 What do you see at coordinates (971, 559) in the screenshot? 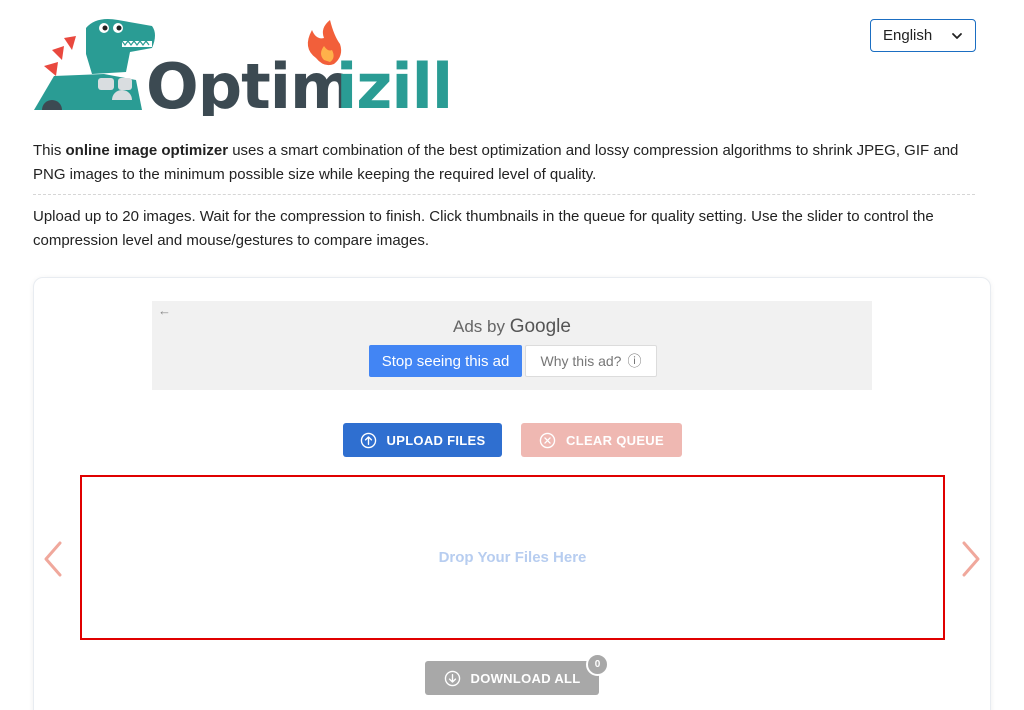
I see `chevron-right-icon` at bounding box center [971, 559].